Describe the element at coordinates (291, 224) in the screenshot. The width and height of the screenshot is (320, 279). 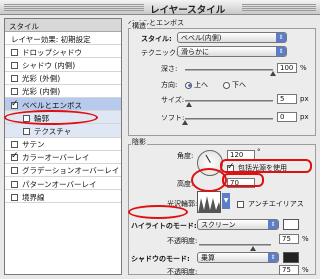
I see `highlight-color-swatch` at that location.